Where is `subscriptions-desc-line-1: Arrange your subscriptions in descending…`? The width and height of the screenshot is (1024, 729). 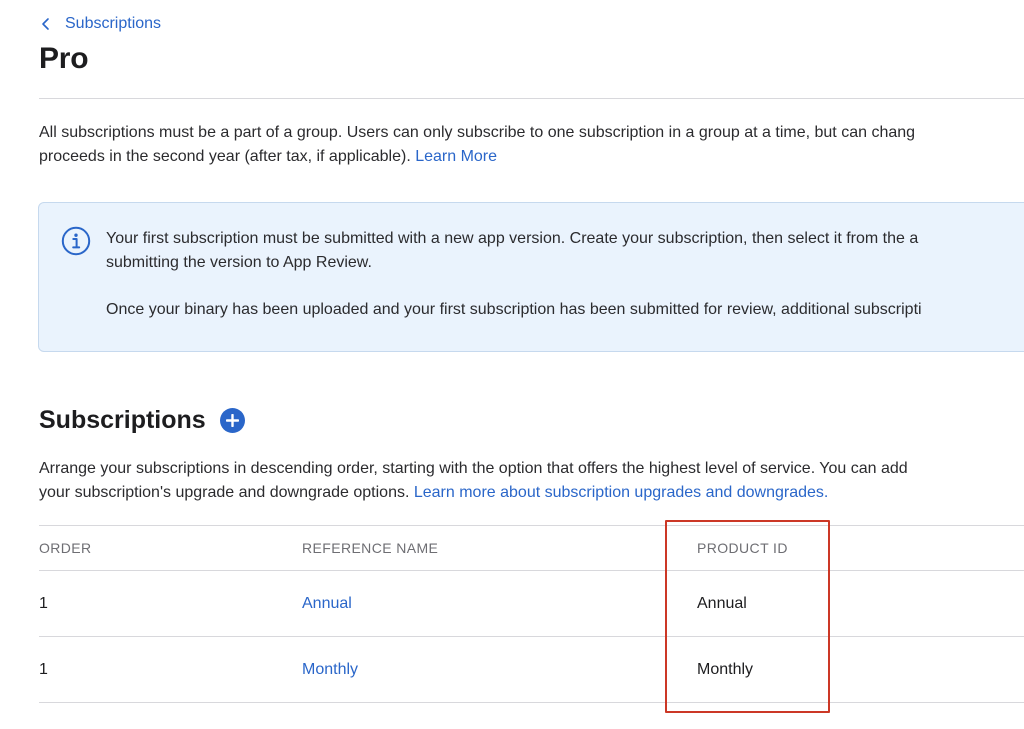 subscriptions-desc-line-1: Arrange your subscriptions in descending… is located at coordinates (473, 468).